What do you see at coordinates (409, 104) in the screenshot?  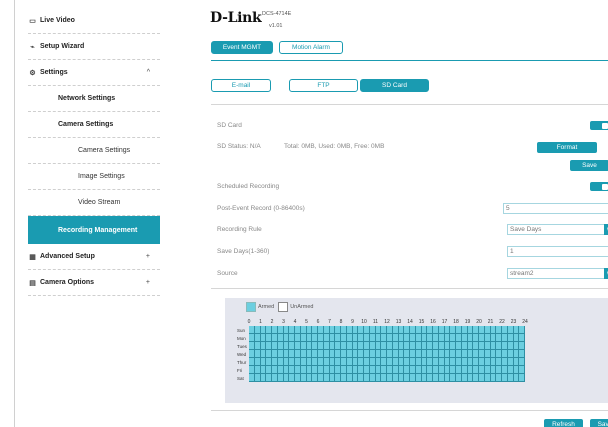 I see `subtab-divider` at bounding box center [409, 104].